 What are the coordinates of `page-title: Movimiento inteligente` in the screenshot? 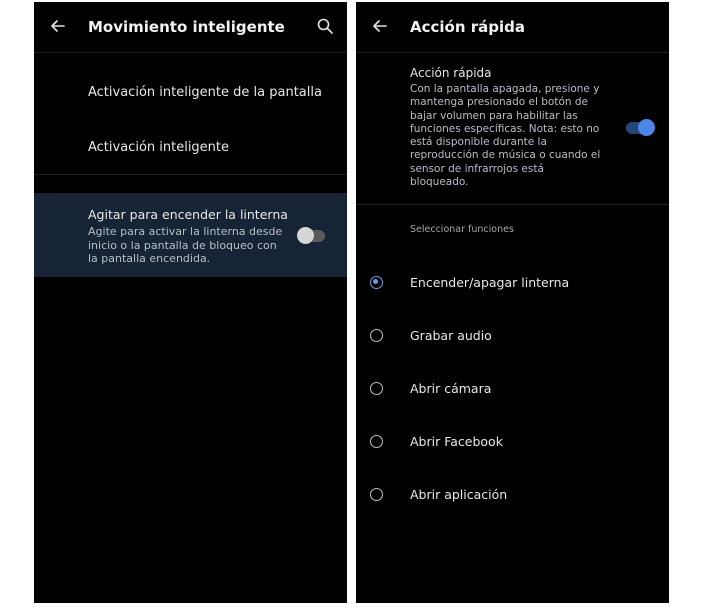 It's located at (186, 27).